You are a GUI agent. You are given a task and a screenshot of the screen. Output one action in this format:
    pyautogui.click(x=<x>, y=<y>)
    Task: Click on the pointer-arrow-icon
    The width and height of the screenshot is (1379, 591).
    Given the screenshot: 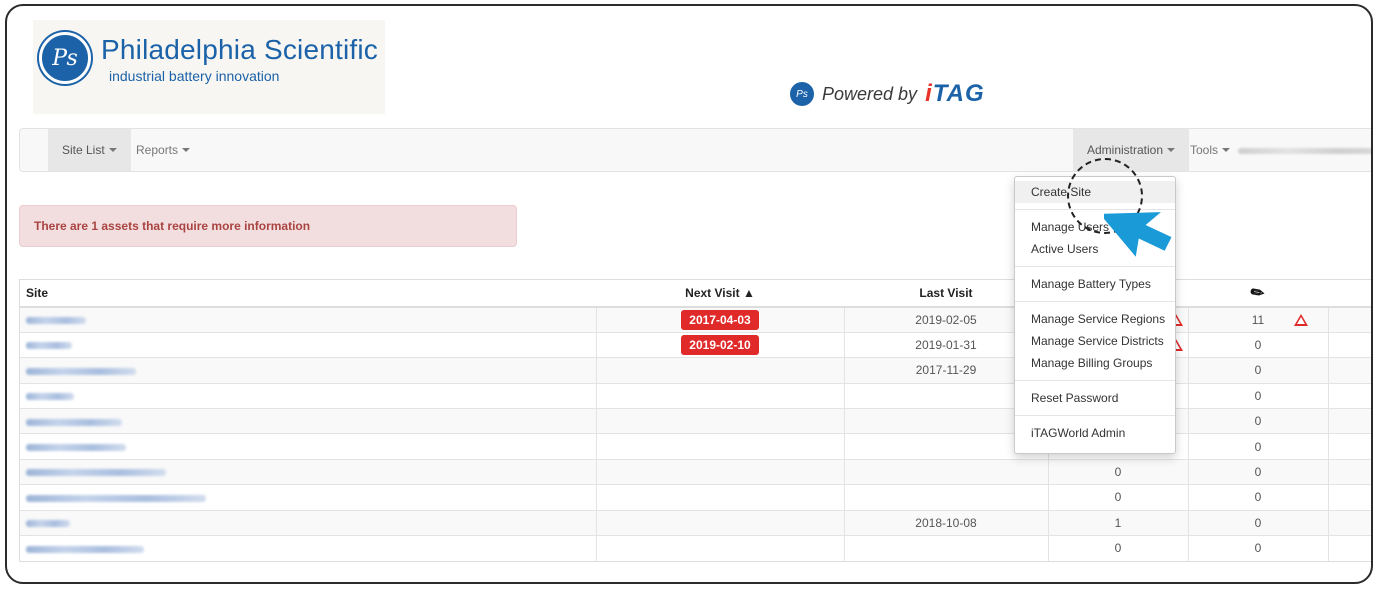 What is the action you would take?
    pyautogui.click(x=1138, y=234)
    